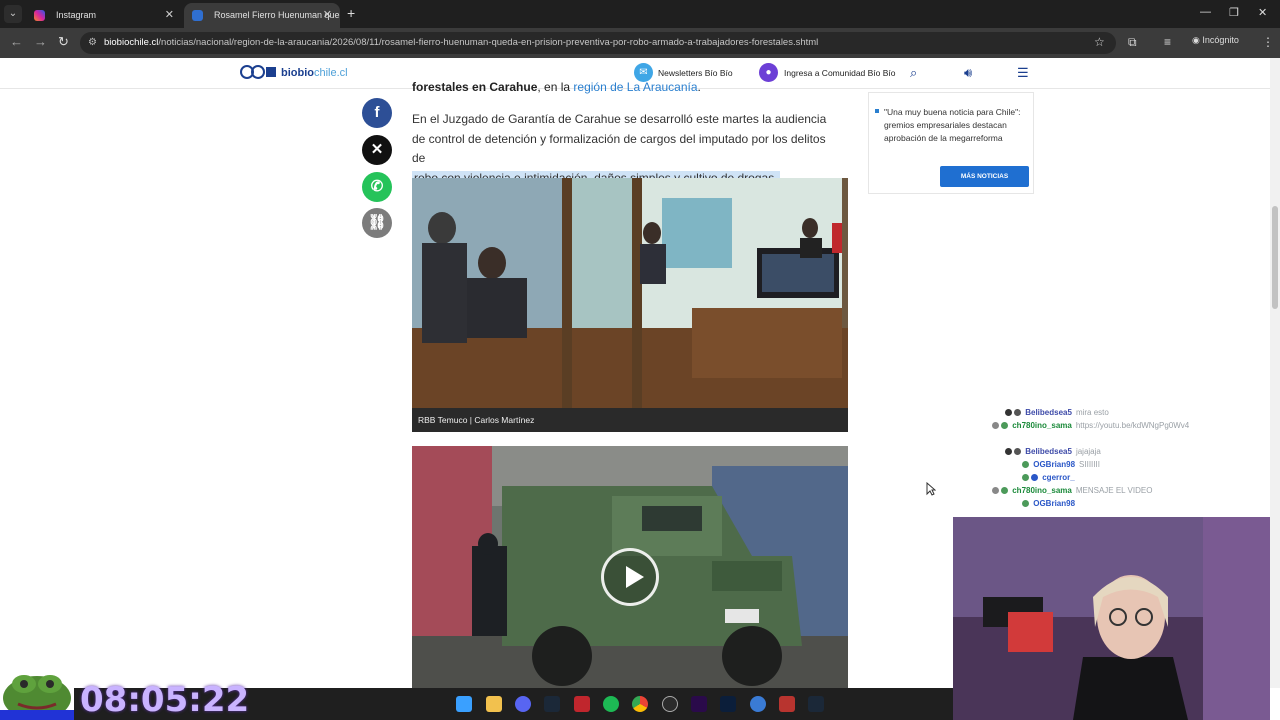 This screenshot has height=720, width=1280. I want to click on more-news-button: MÁS NOTICIAS, so click(984, 176).